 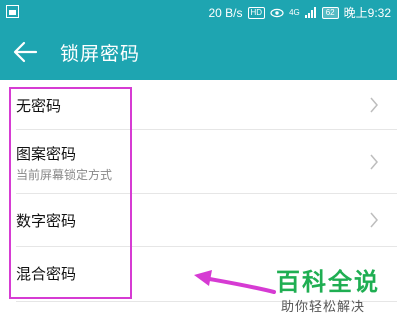 I want to click on signal-icon, so click(x=310, y=12).